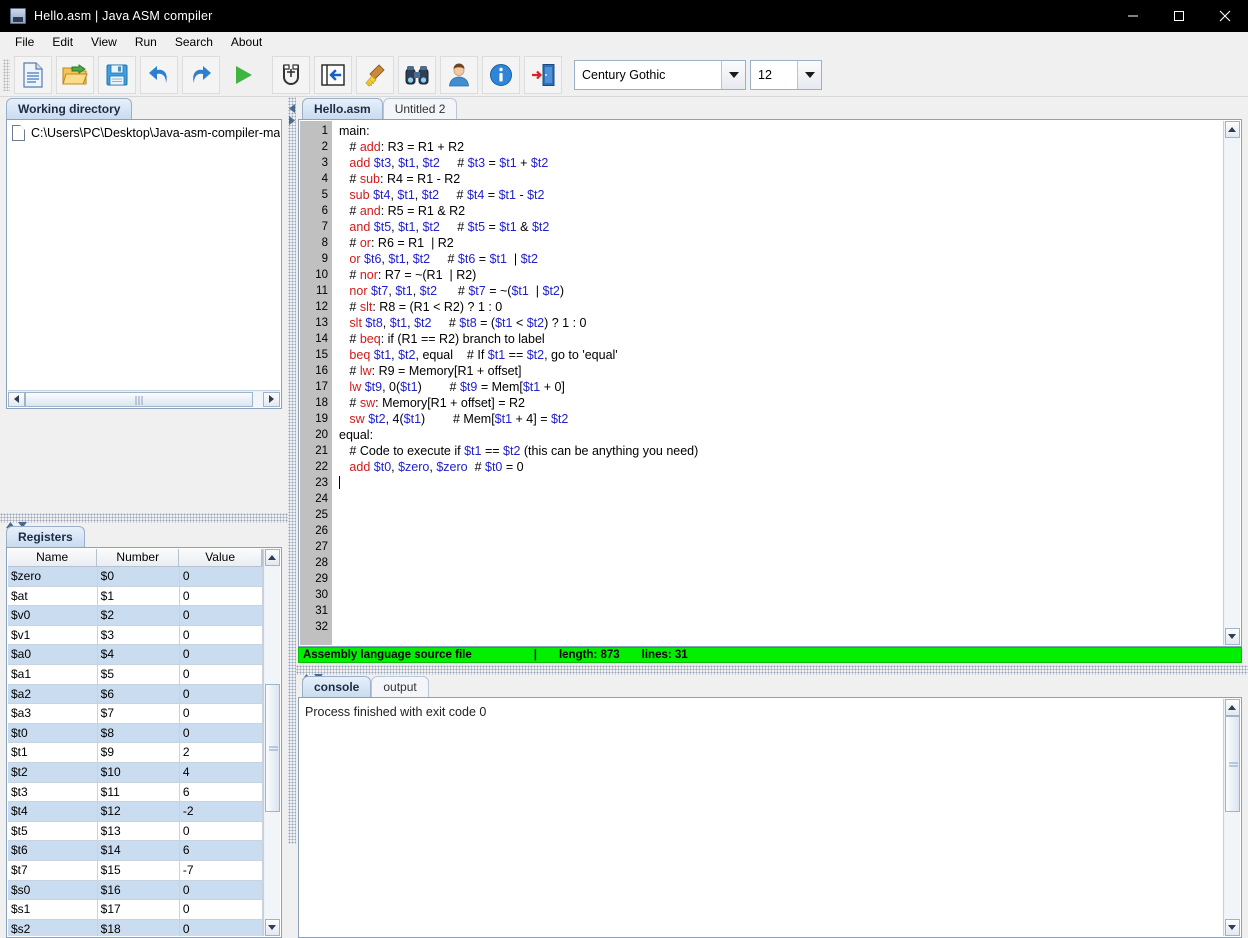  Describe the element at coordinates (291, 74) in the screenshot. I see `assemble-button` at that location.